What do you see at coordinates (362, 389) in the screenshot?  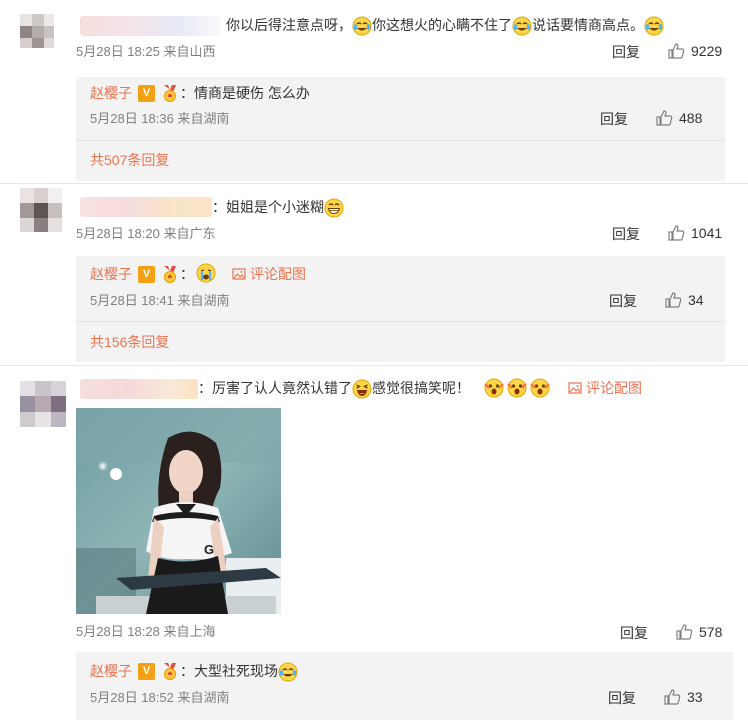 I see `laugh-emoji` at bounding box center [362, 389].